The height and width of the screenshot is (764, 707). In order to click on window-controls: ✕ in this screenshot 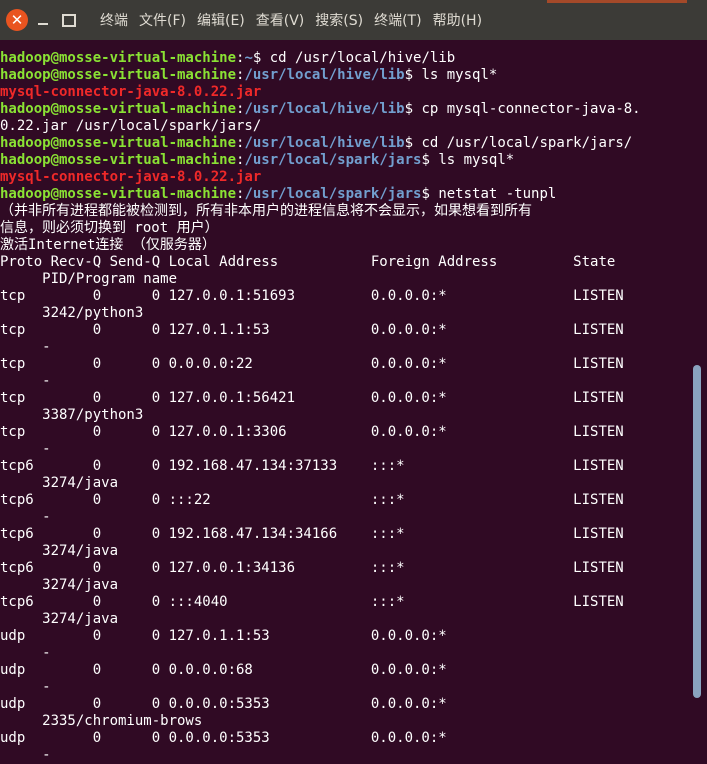, I will do `click(45, 20)`.